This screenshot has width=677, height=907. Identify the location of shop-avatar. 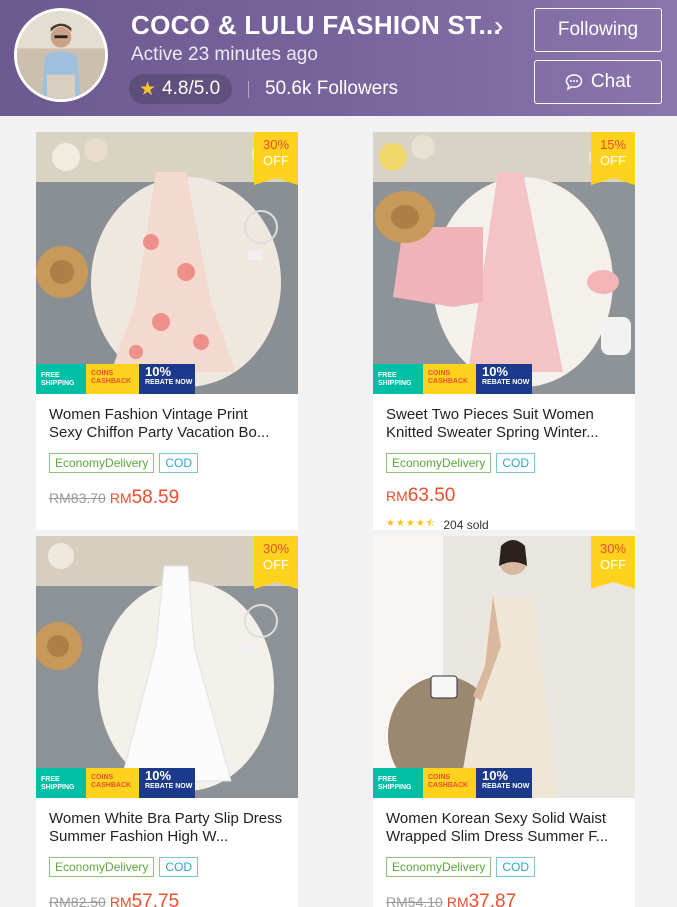
(61, 55).